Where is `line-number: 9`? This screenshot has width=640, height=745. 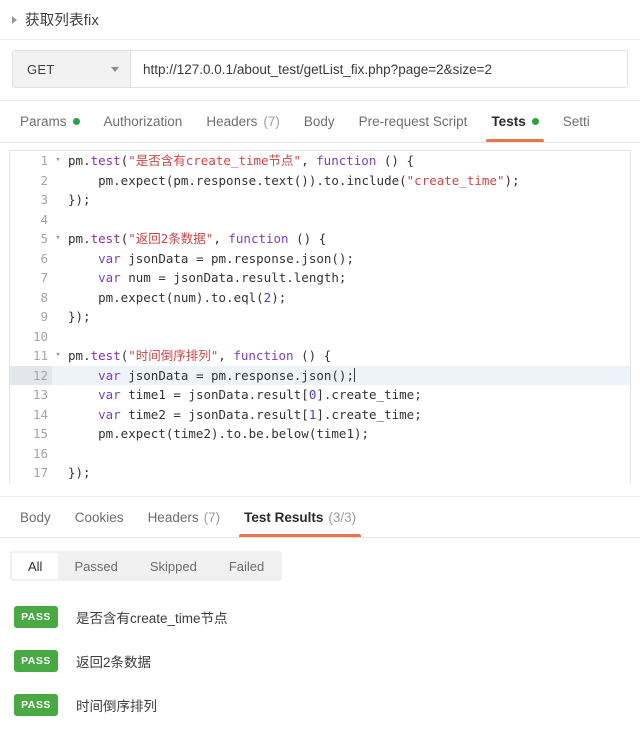 line-number: 9 is located at coordinates (44, 316).